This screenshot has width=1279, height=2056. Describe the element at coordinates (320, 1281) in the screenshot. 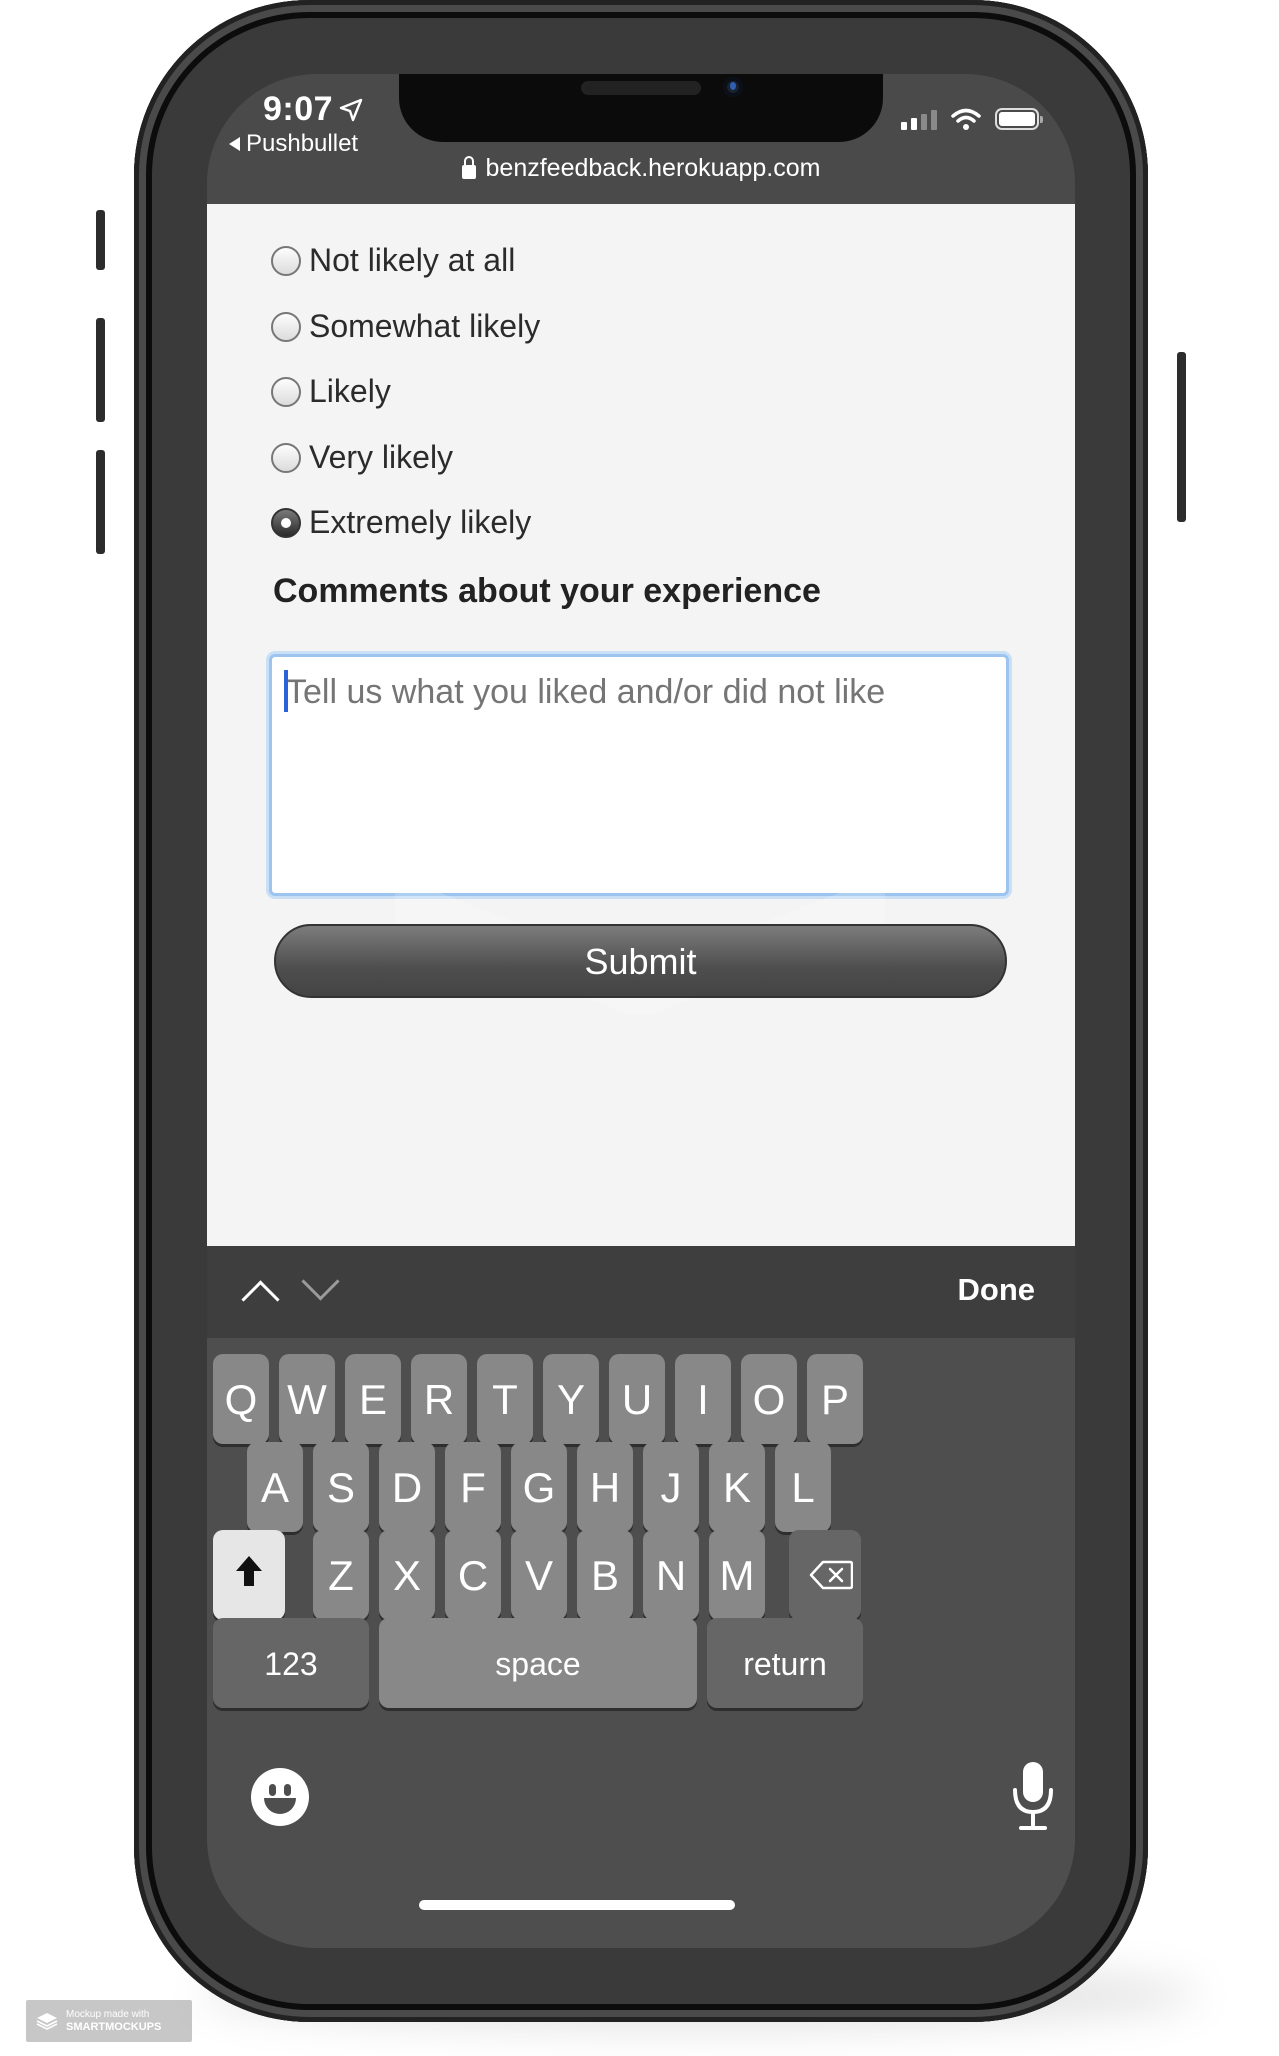

I see `next-field-chevron-down-icon` at that location.